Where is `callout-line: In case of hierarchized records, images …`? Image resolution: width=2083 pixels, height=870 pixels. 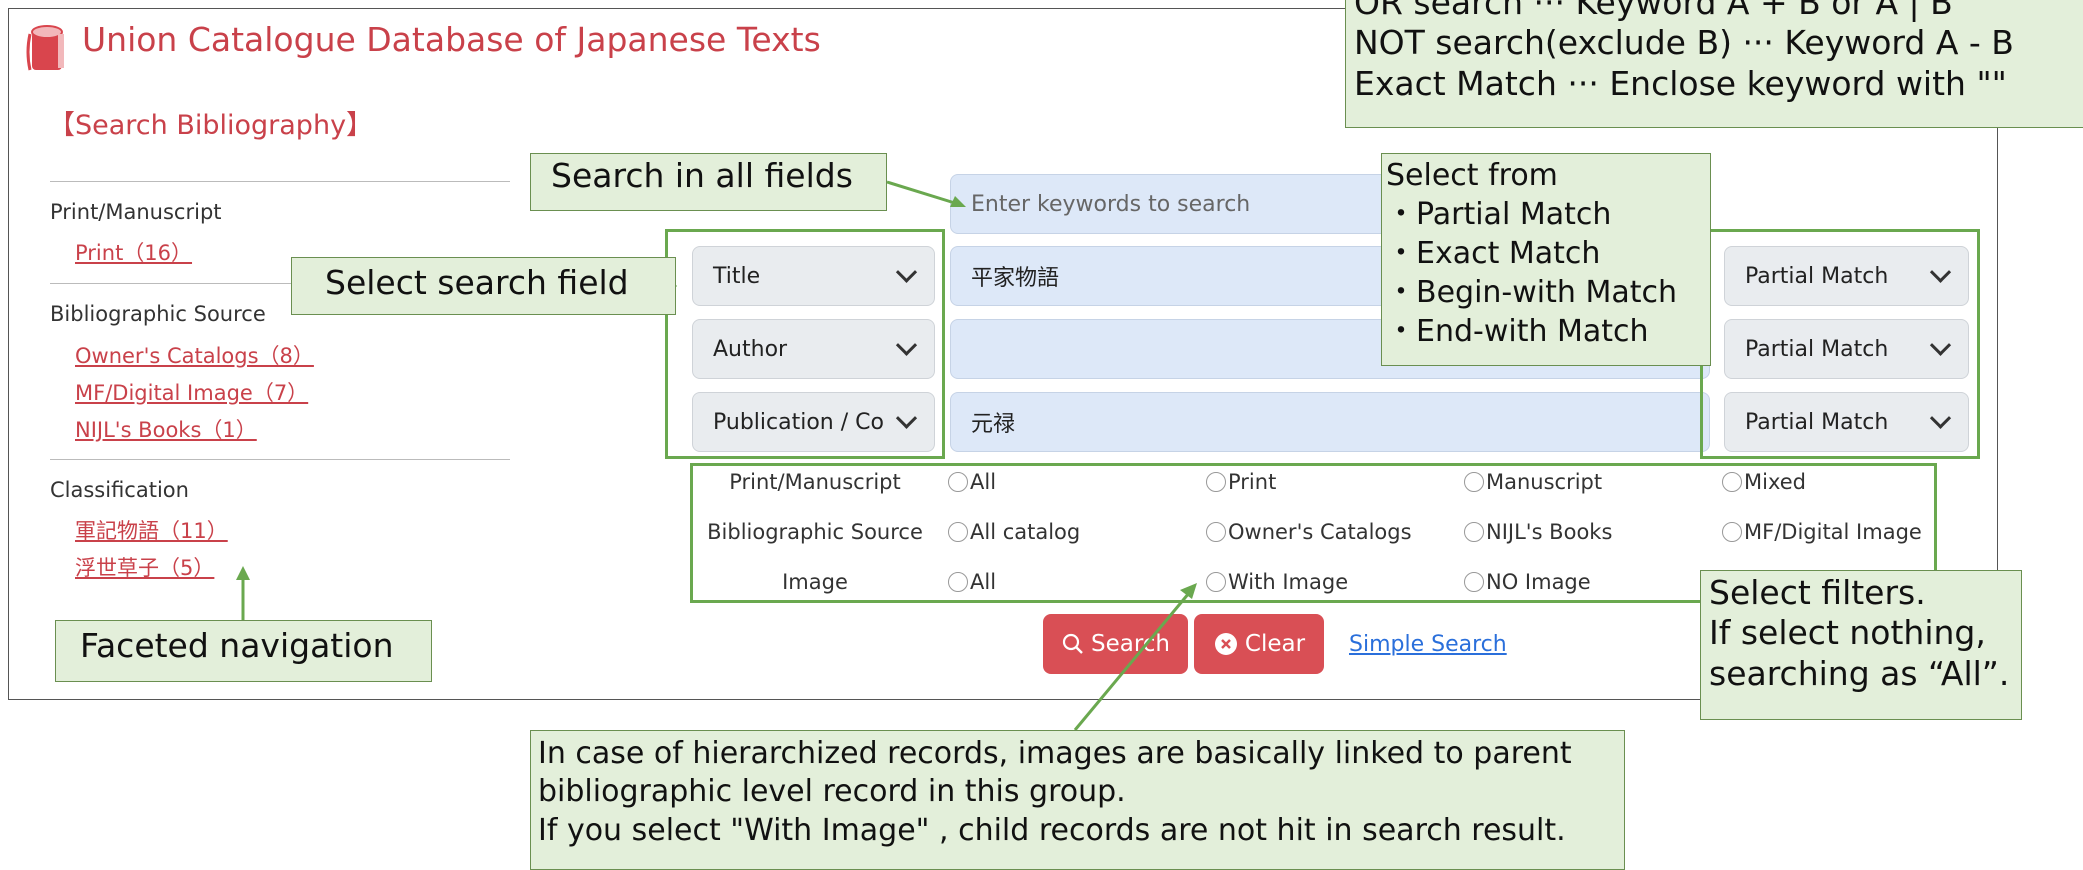 callout-line: In case of hierarchized records, images … is located at coordinates (1055, 753).